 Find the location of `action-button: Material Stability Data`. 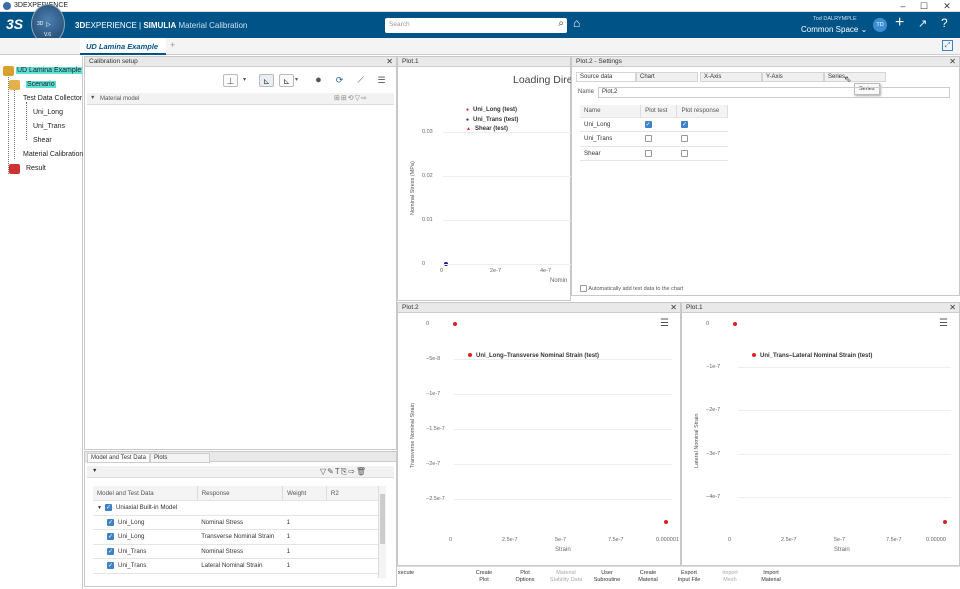

action-button: Material Stability Data is located at coordinates (566, 576).